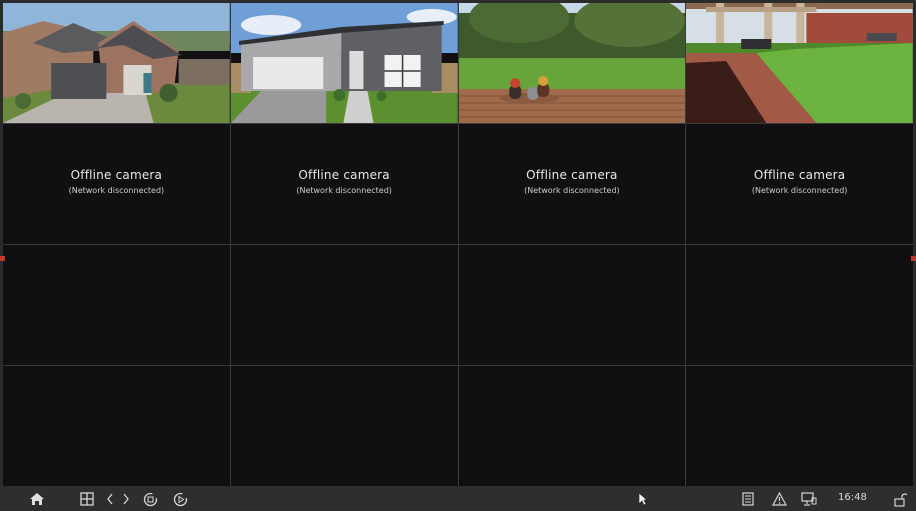  What do you see at coordinates (643, 499) in the screenshot?
I see `mouse-cursor-icon` at bounding box center [643, 499].